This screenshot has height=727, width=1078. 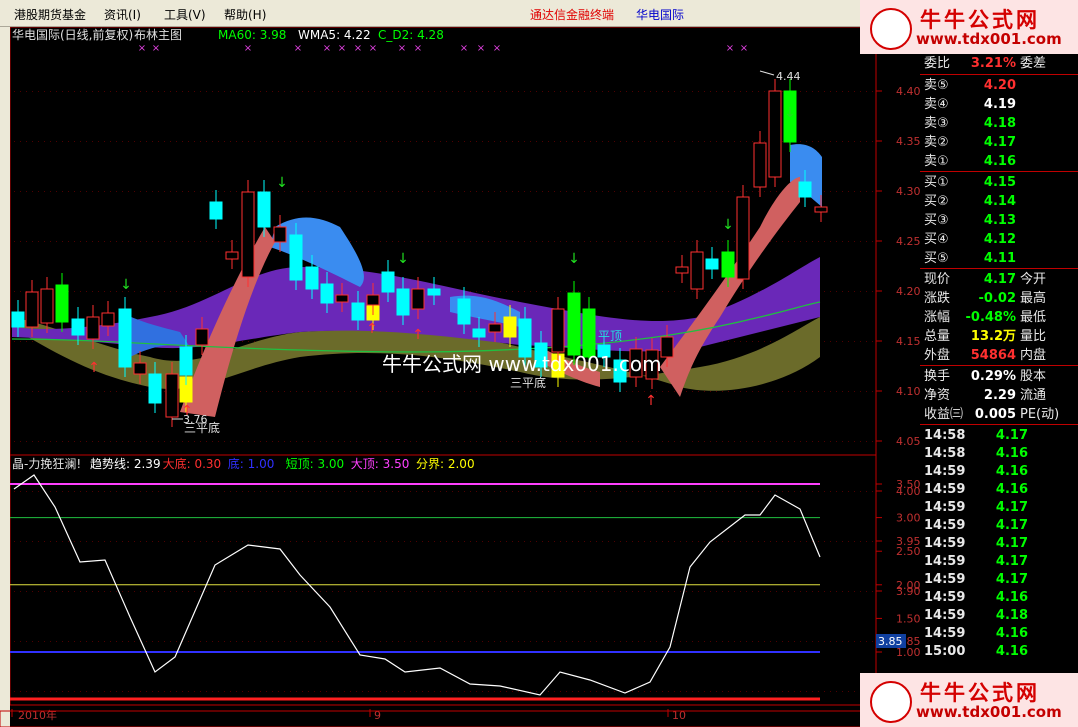 What do you see at coordinates (185, 14) in the screenshot?
I see `menu-item-tools: 工具(V)` at bounding box center [185, 14].